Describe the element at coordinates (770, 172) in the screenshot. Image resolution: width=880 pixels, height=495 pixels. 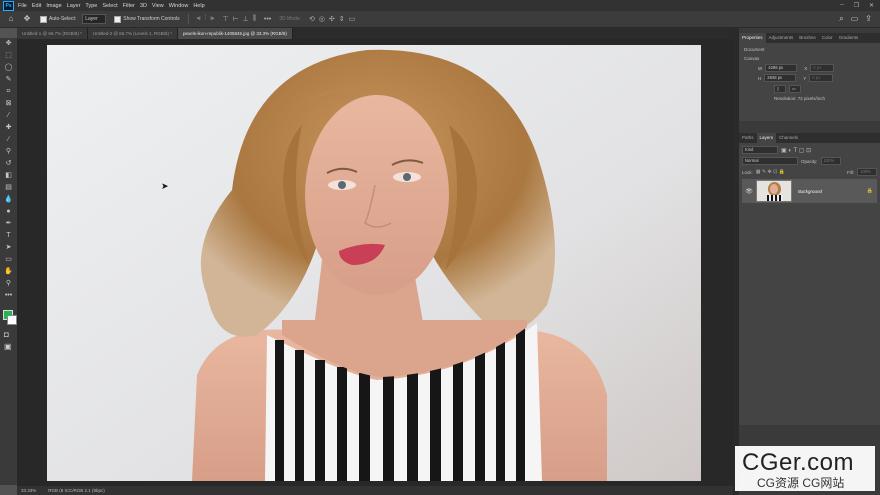
I see `lock-icons: ▦ ✎ ✥ ⊡ 🔒` at that location.